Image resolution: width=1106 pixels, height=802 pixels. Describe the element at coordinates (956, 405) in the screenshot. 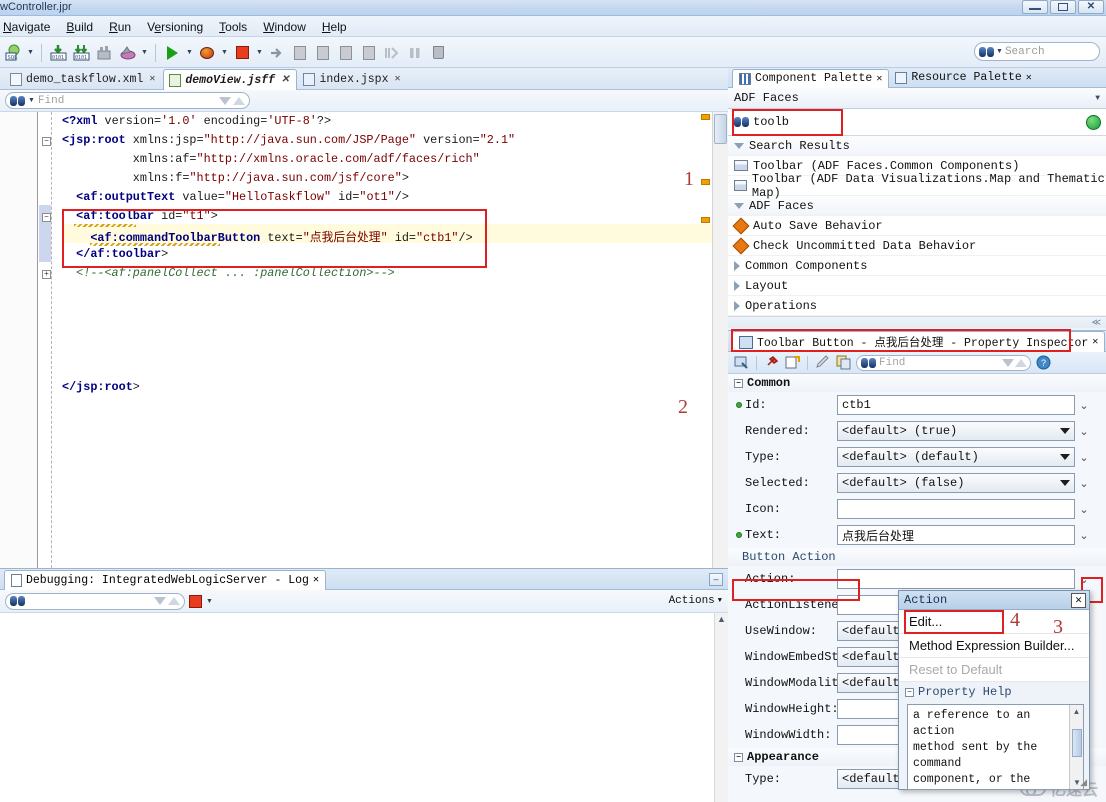

I see `pi-text-field: ctb1` at that location.